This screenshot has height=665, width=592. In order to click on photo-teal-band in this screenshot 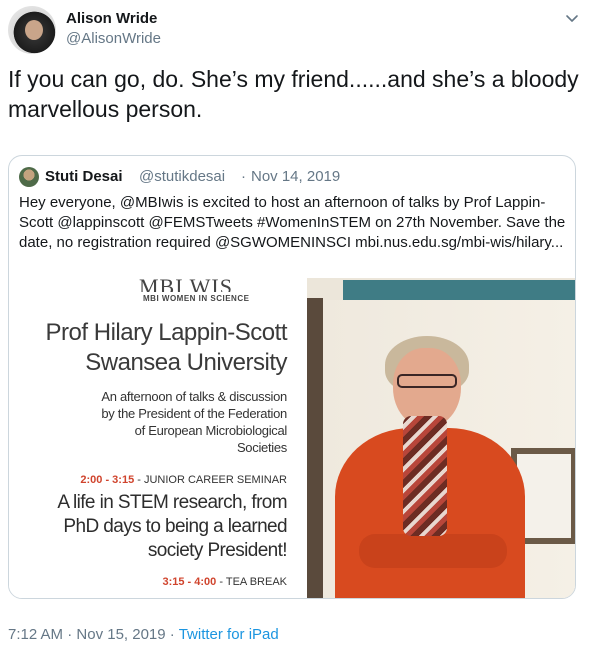, I will do `click(459, 290)`.